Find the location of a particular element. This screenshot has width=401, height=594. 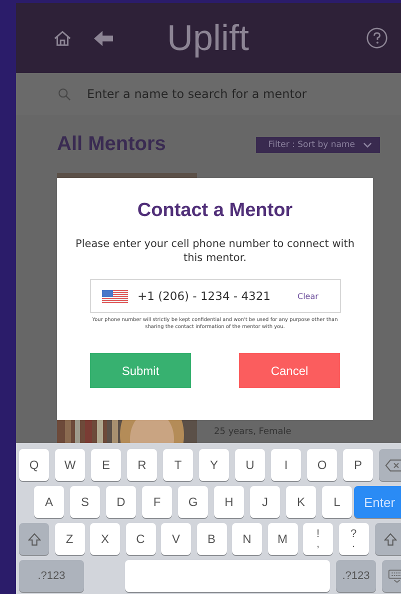

key: S is located at coordinates (85, 502).